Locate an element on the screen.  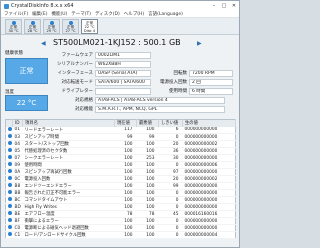
table-row: 0C 電源投入回数 100 100 20 000000000002 is located at coordinates (120, 179).